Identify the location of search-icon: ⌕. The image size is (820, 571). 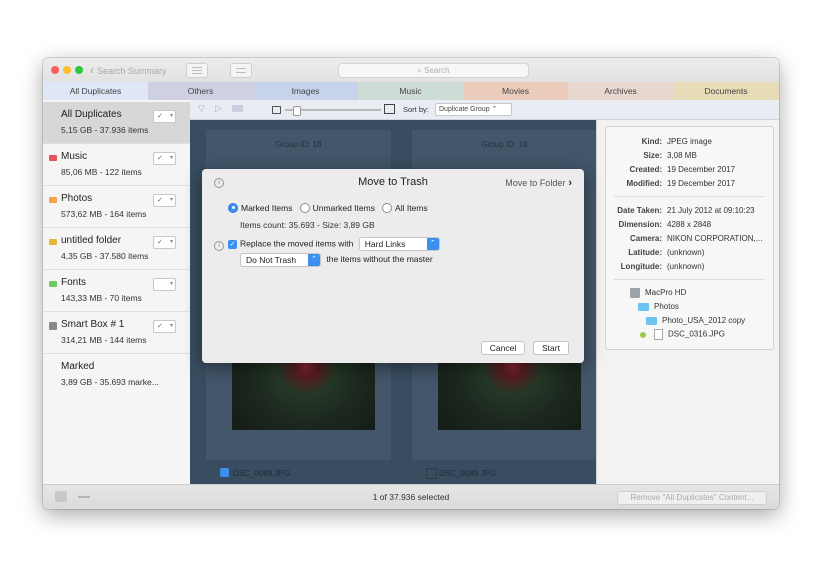
(419, 70).